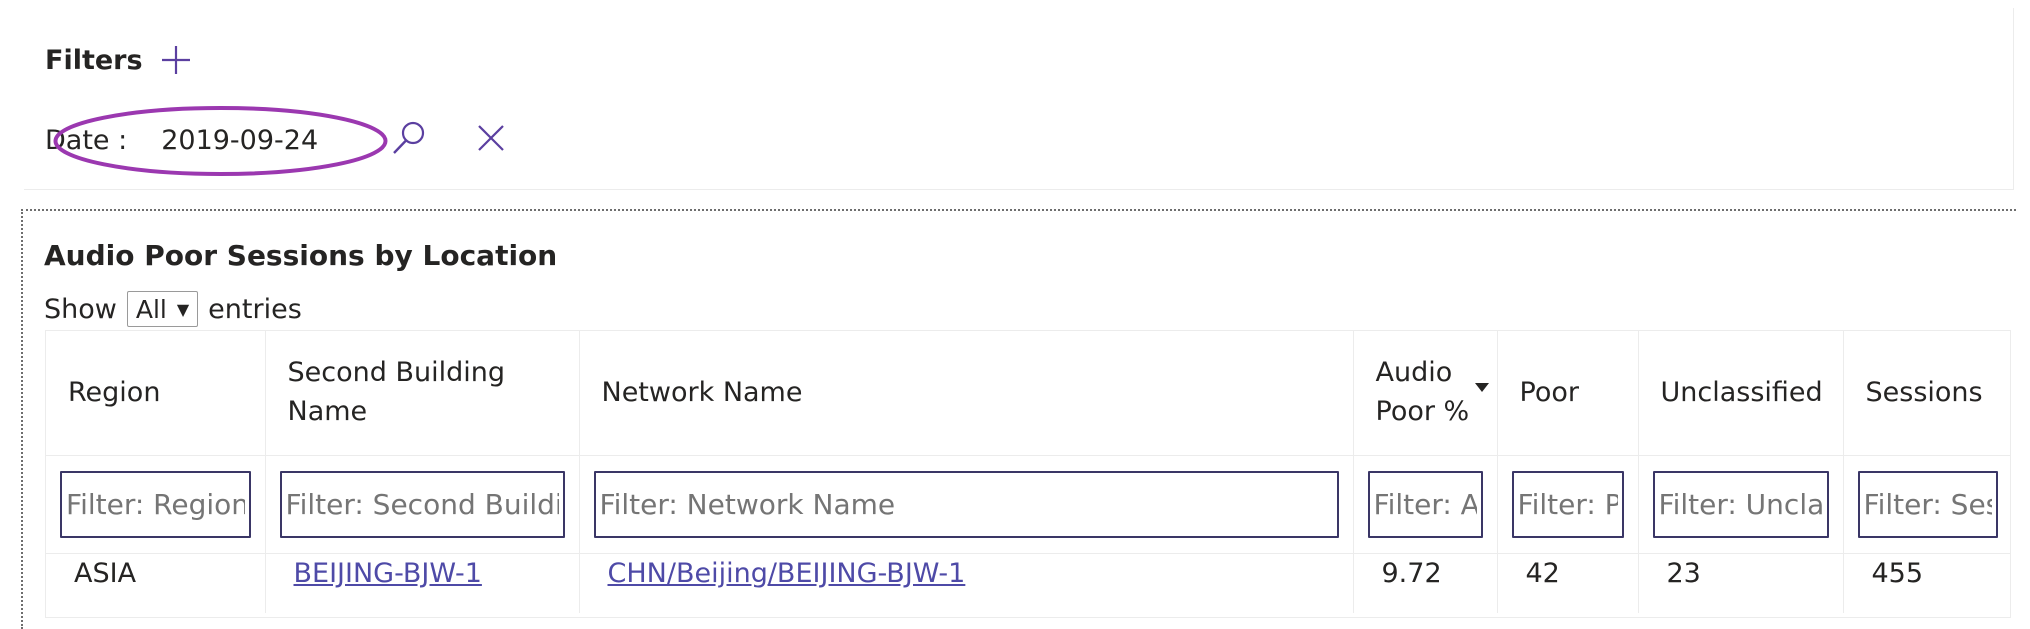  What do you see at coordinates (1926, 393) in the screenshot?
I see `column-header-sessions: Sessions` at bounding box center [1926, 393].